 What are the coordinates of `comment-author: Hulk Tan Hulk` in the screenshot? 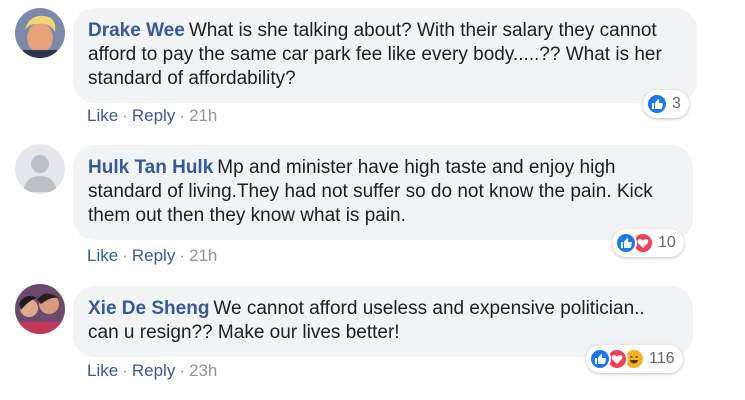 It's located at (150, 167).